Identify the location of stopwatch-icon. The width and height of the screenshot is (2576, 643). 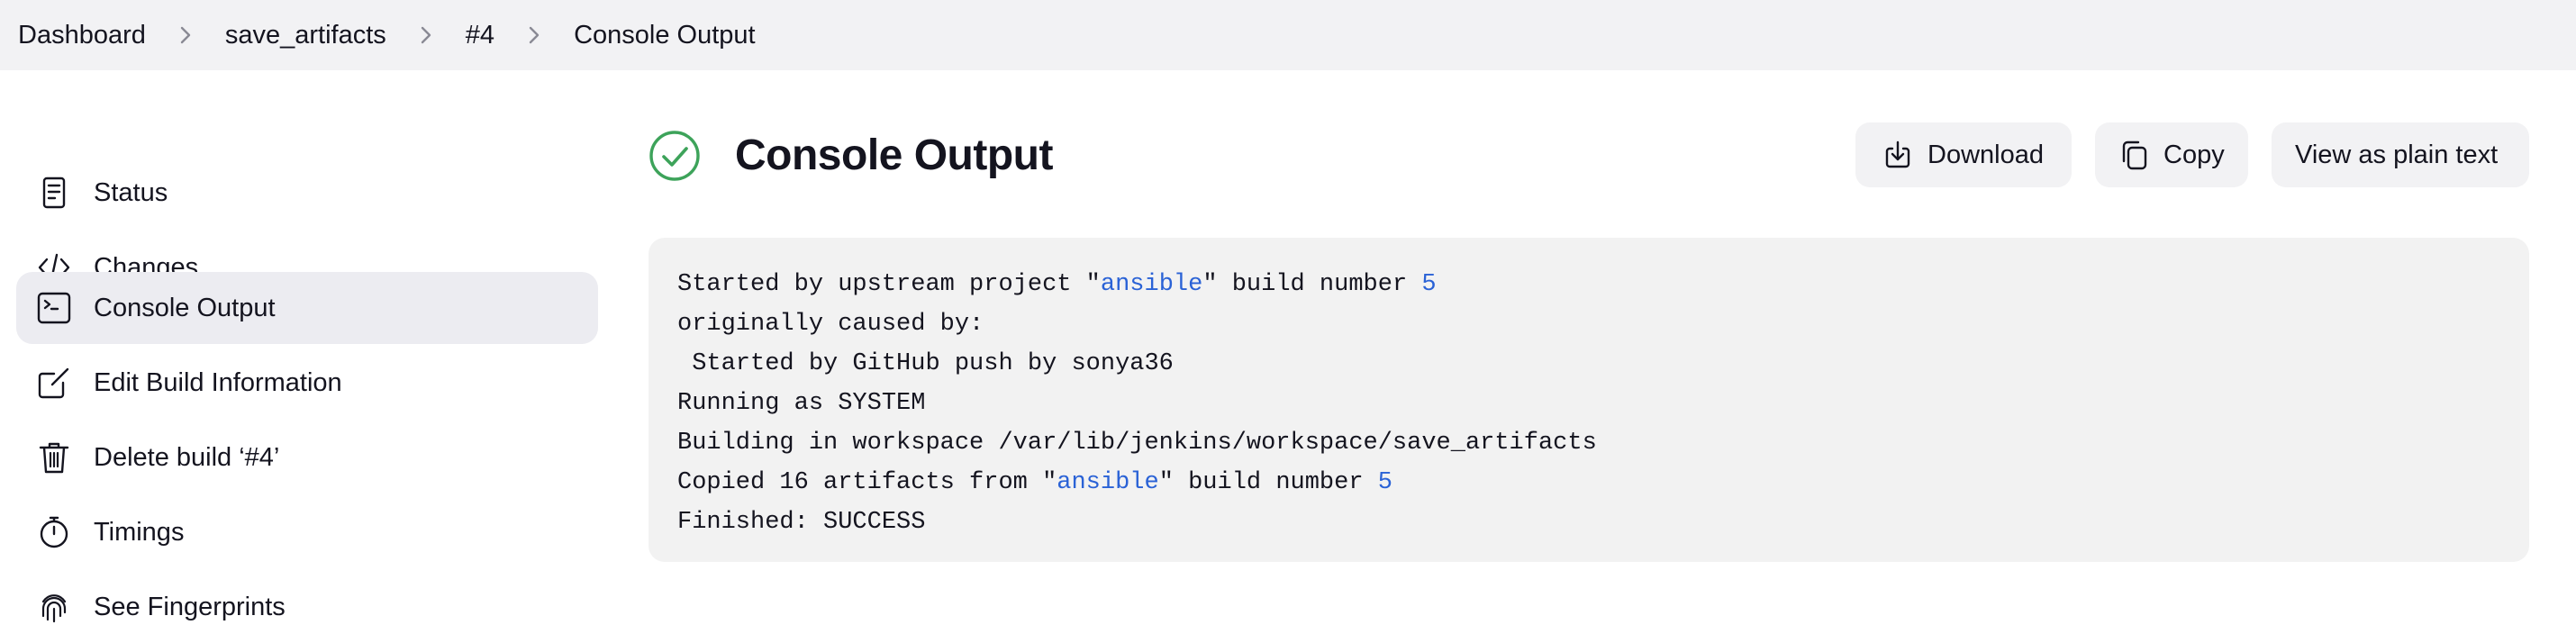
(54, 532).